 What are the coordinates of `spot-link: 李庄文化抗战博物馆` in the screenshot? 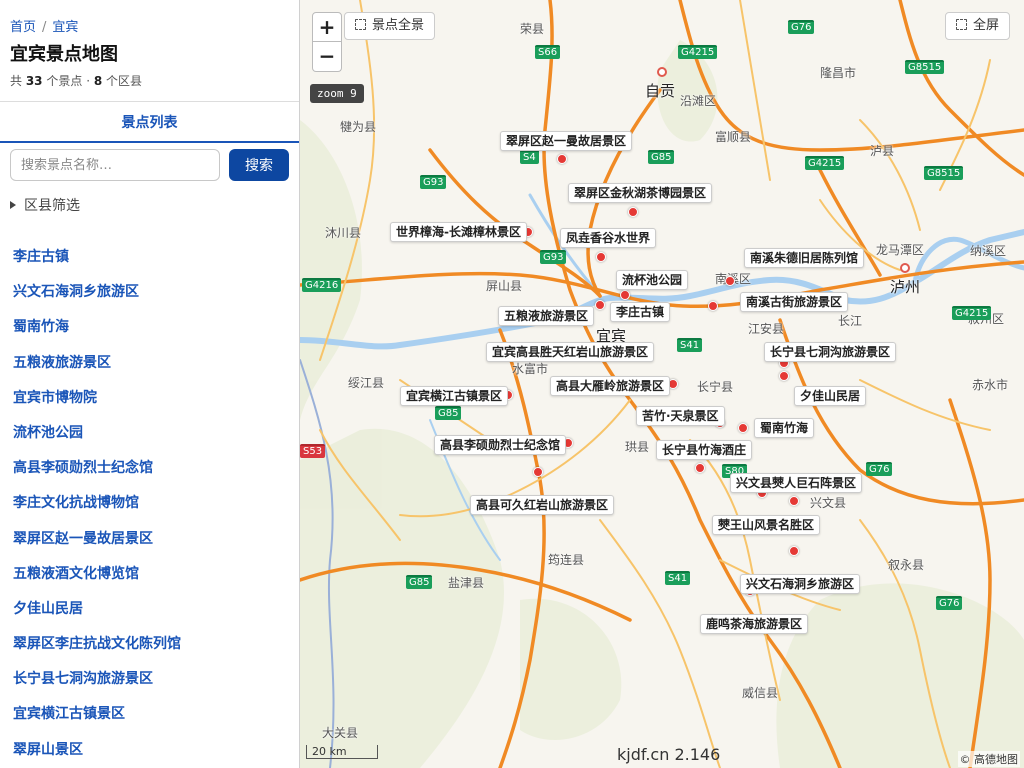 It's located at (76, 503).